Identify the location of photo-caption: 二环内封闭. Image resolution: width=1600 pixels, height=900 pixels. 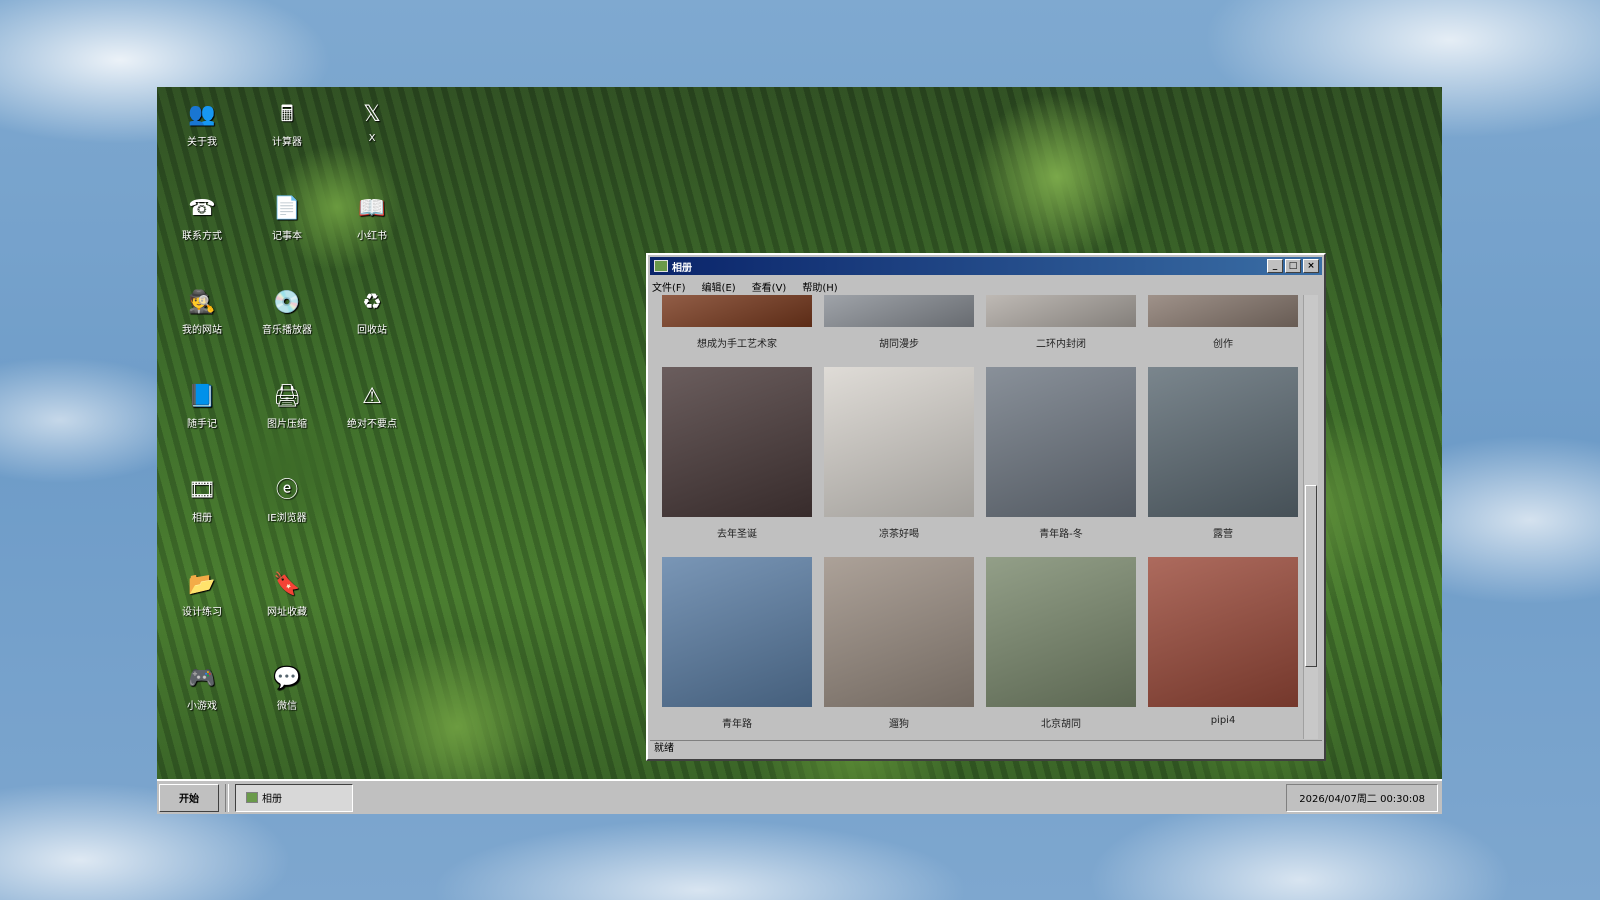
(1061, 344).